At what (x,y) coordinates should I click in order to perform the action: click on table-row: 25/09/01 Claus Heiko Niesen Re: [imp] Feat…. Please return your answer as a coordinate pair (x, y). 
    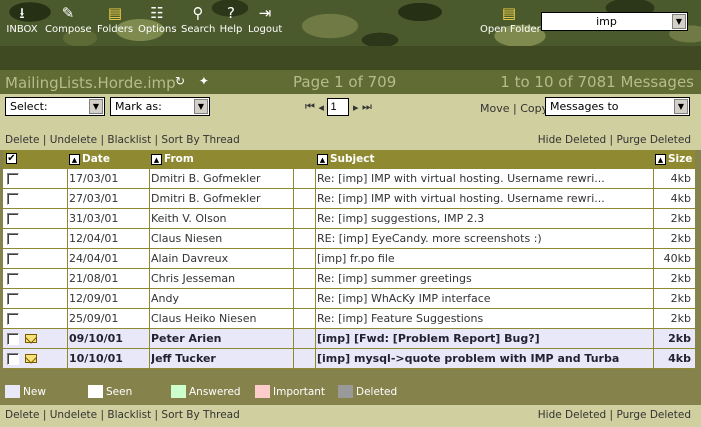
    Looking at the image, I should click on (349, 319).